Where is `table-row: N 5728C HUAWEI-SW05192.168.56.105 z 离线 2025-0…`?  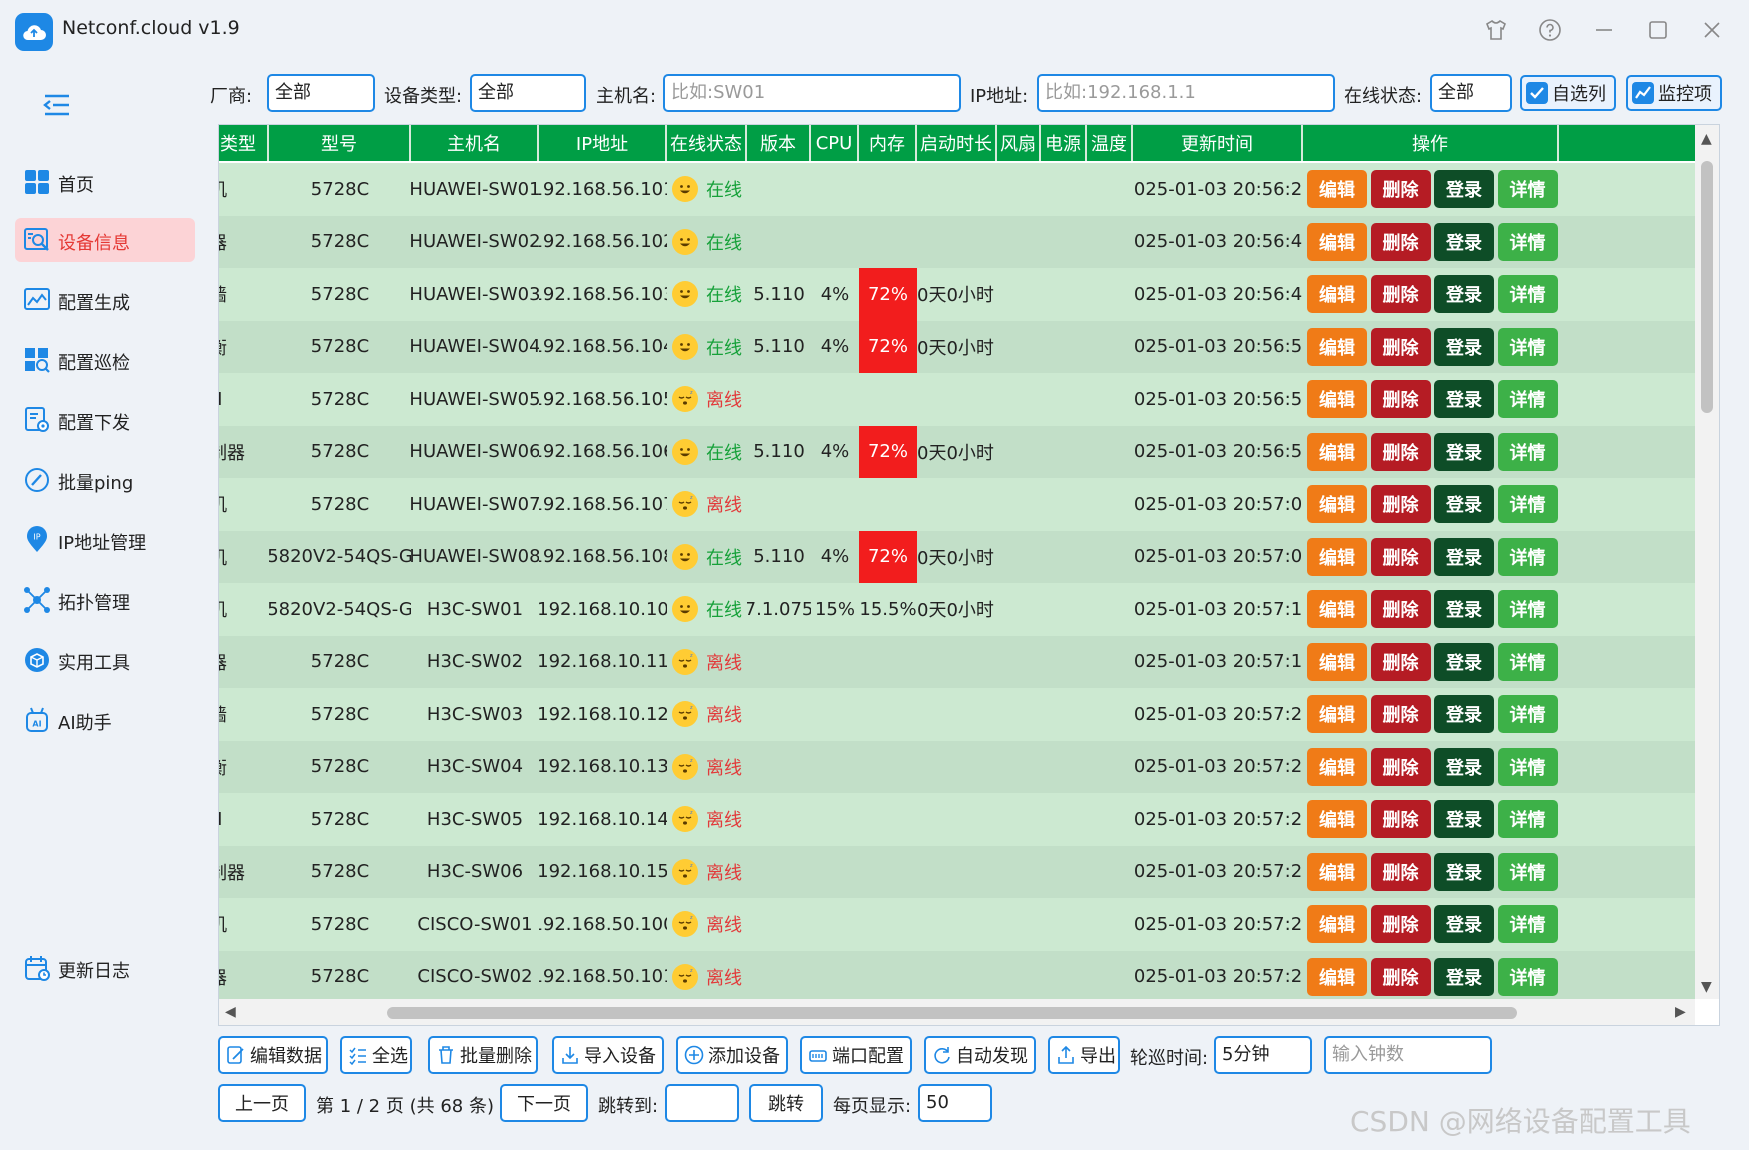
table-row: N 5728C HUAWEI-SW05192.168.56.105 z 离线 2025-0… is located at coordinates (957, 399).